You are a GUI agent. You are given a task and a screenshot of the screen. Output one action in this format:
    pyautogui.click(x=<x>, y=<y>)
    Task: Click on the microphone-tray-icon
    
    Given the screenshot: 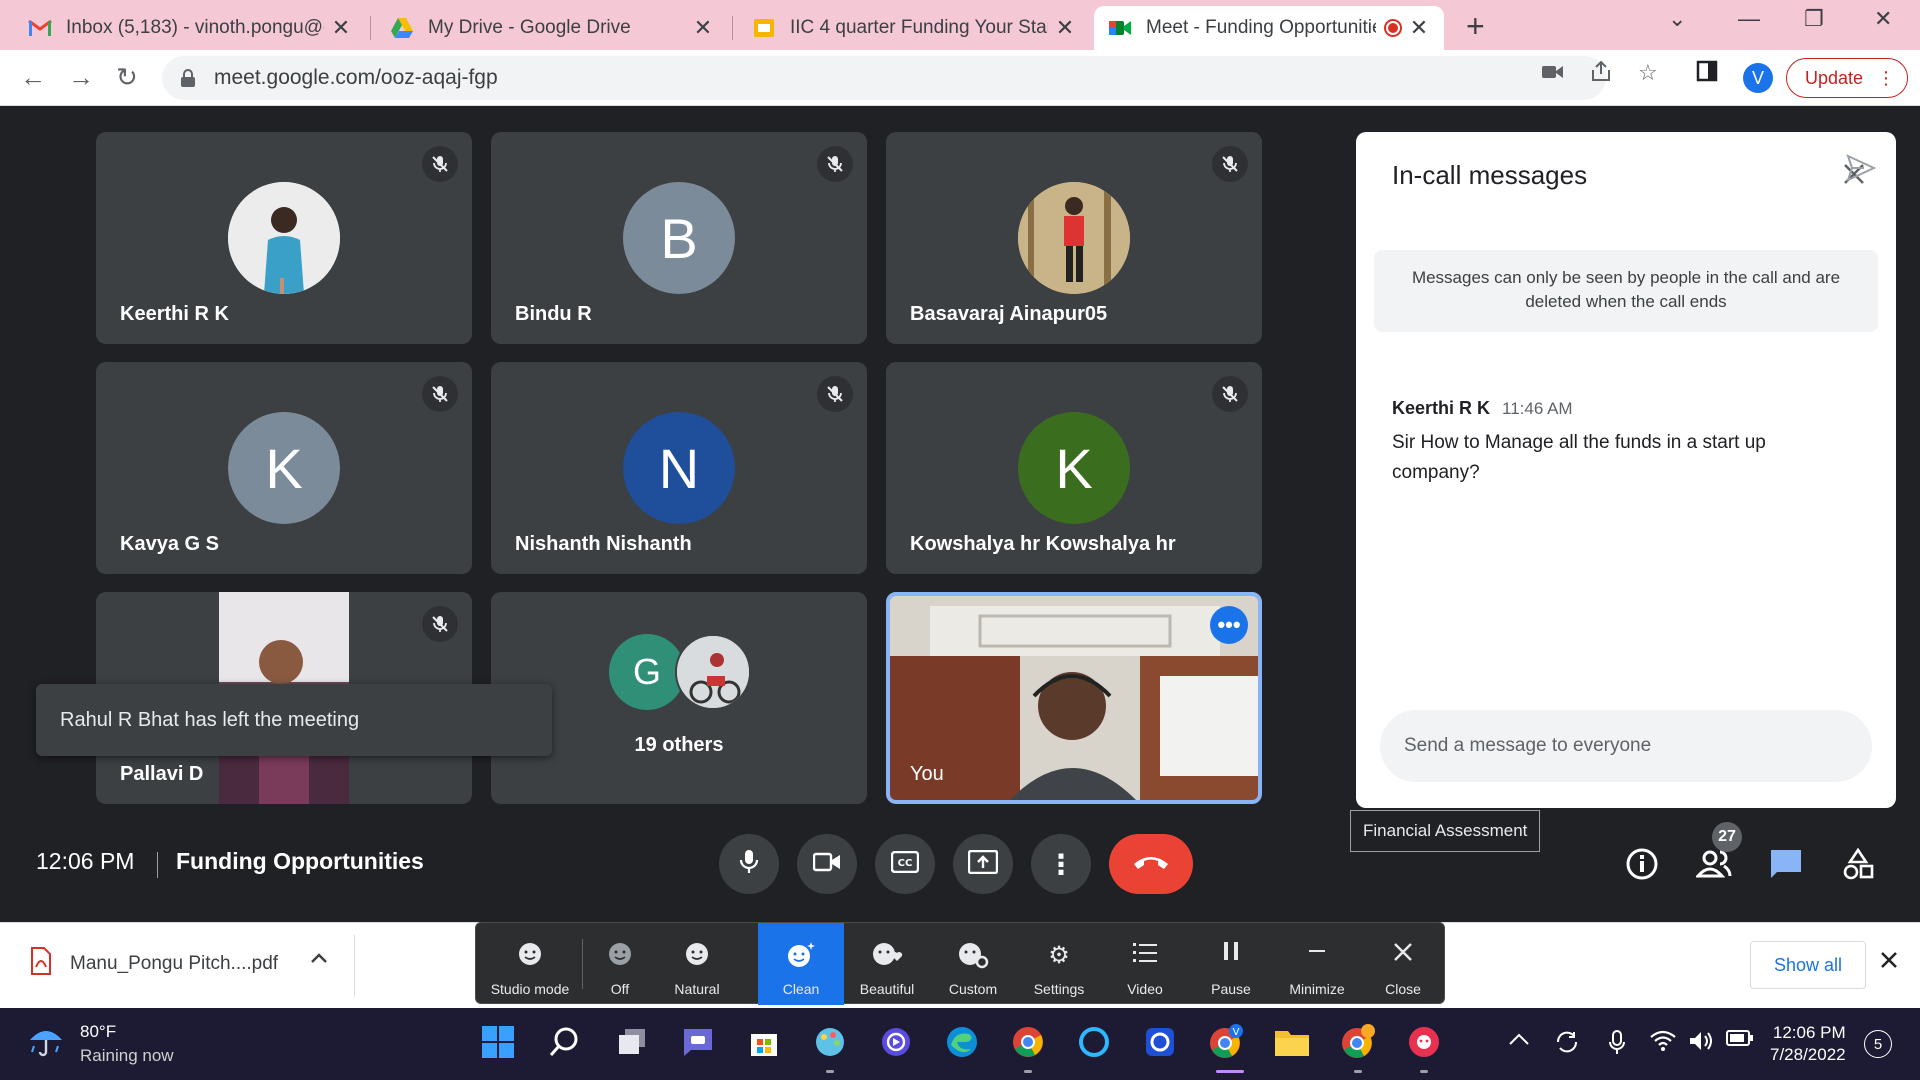 What is the action you would take?
    pyautogui.click(x=1617, y=1045)
    